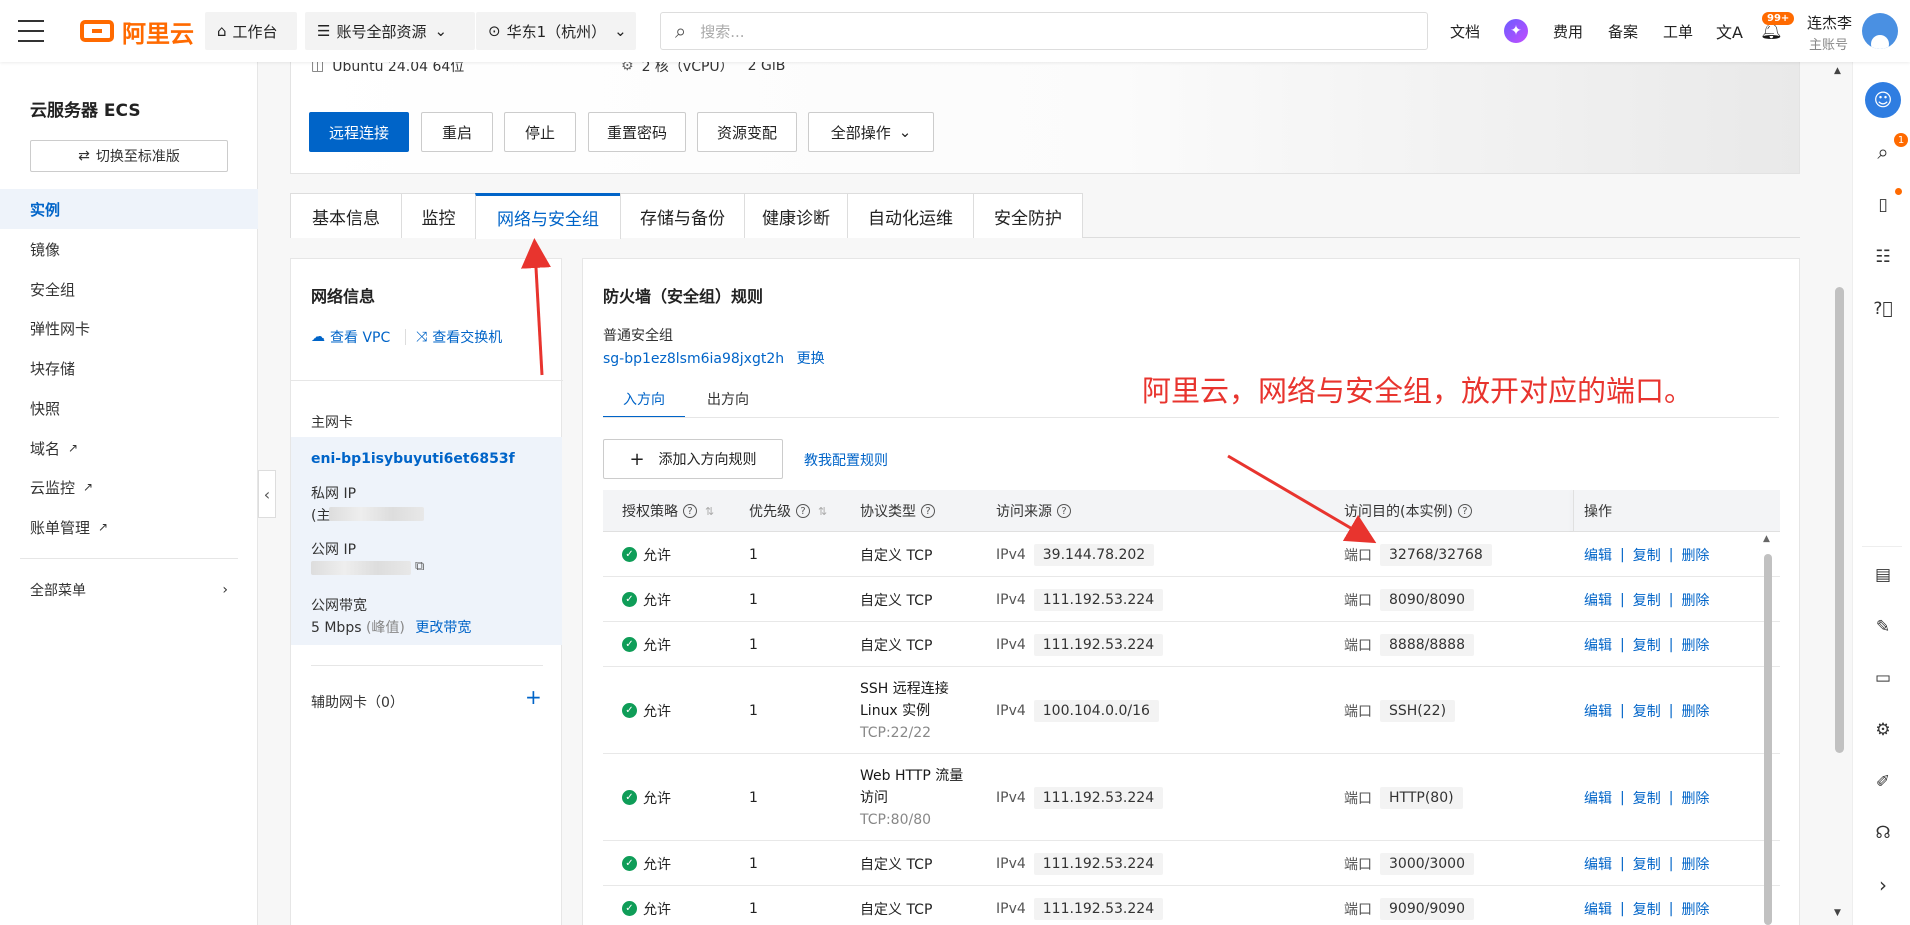 This screenshot has height=925, width=1910. I want to click on icp-link: 备案, so click(1623, 31).